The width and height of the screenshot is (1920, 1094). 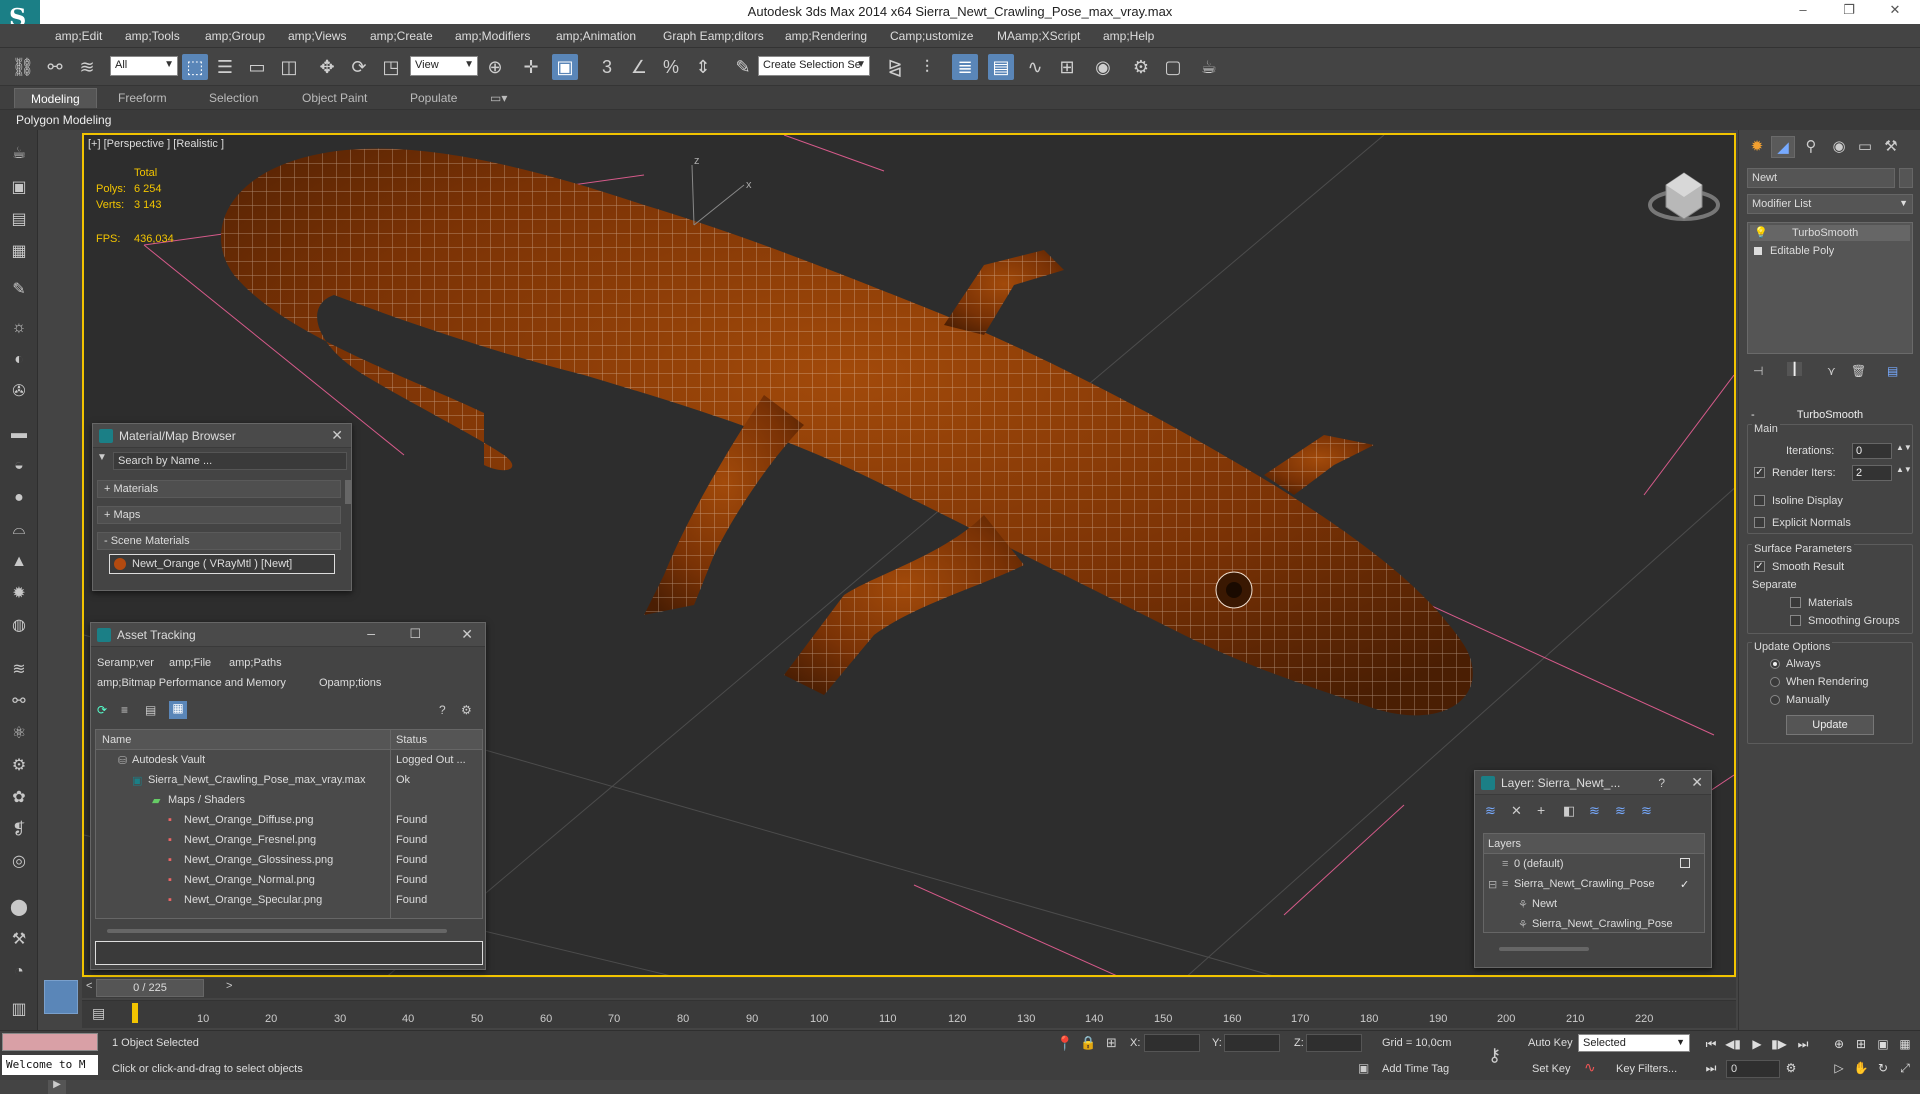 What do you see at coordinates (1001, 67) in the screenshot?
I see `graphite-toolbar-icon: ▤` at bounding box center [1001, 67].